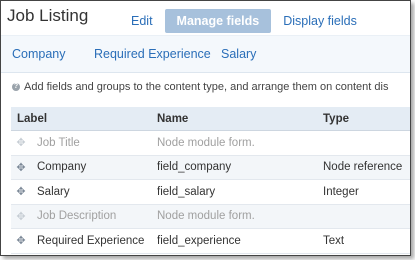  Describe the element at coordinates (62, 167) in the screenshot. I see `row-label: Company` at that location.